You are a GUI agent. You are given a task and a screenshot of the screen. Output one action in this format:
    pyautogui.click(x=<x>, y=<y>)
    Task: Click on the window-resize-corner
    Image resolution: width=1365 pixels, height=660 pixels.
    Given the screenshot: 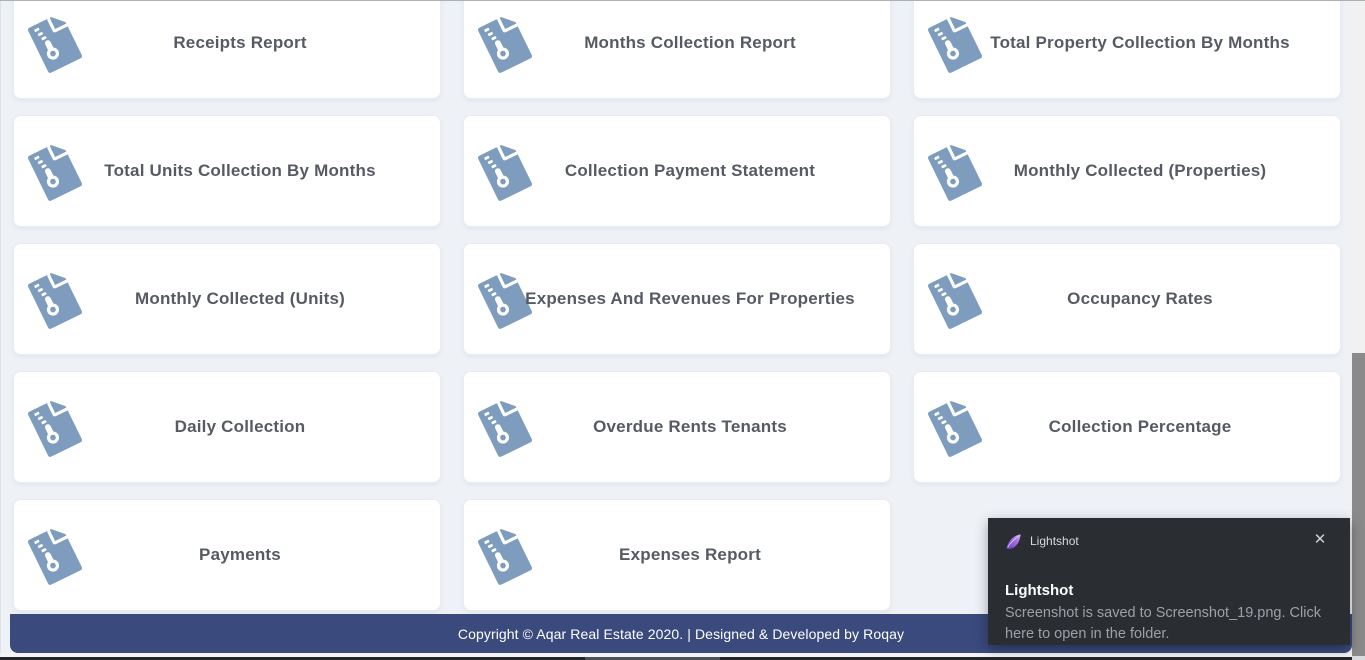 What is the action you would take?
    pyautogui.click(x=1358, y=658)
    